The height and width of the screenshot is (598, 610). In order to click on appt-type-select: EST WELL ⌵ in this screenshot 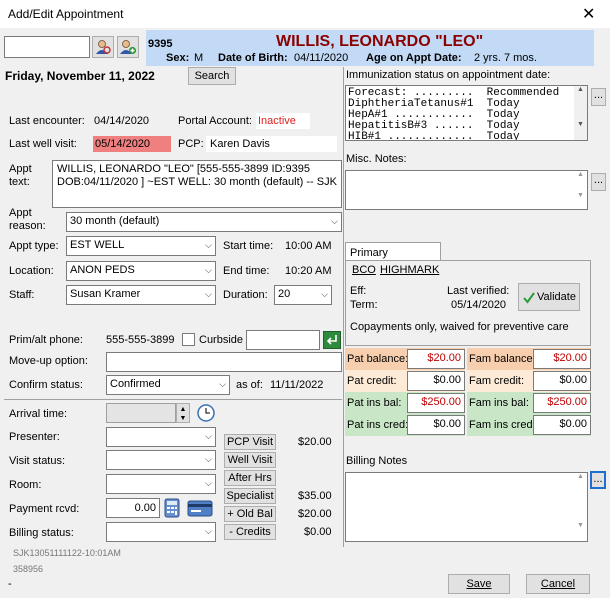, I will do `click(141, 246)`.